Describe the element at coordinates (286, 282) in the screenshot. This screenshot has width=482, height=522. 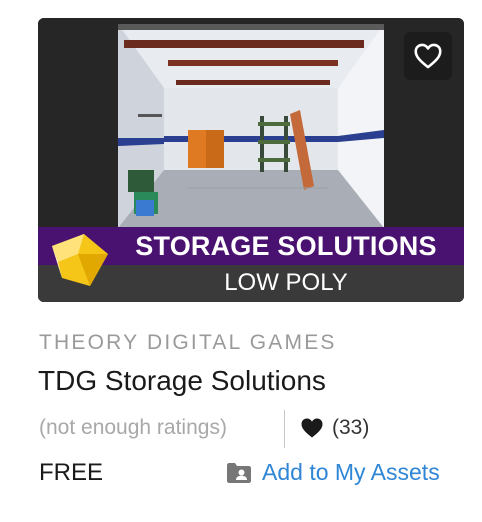
I see `banner-subtitle: LOW POLY` at that location.